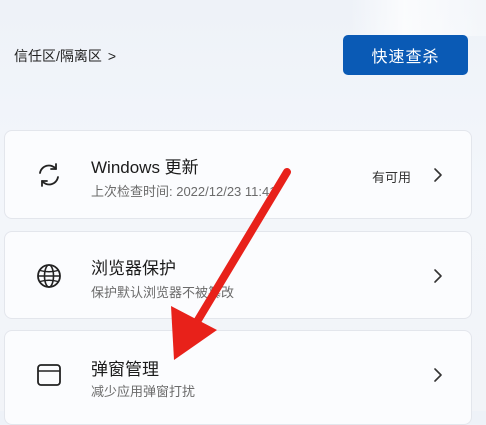  What do you see at coordinates (145, 167) in the screenshot?
I see `card-title: Windows 更新` at bounding box center [145, 167].